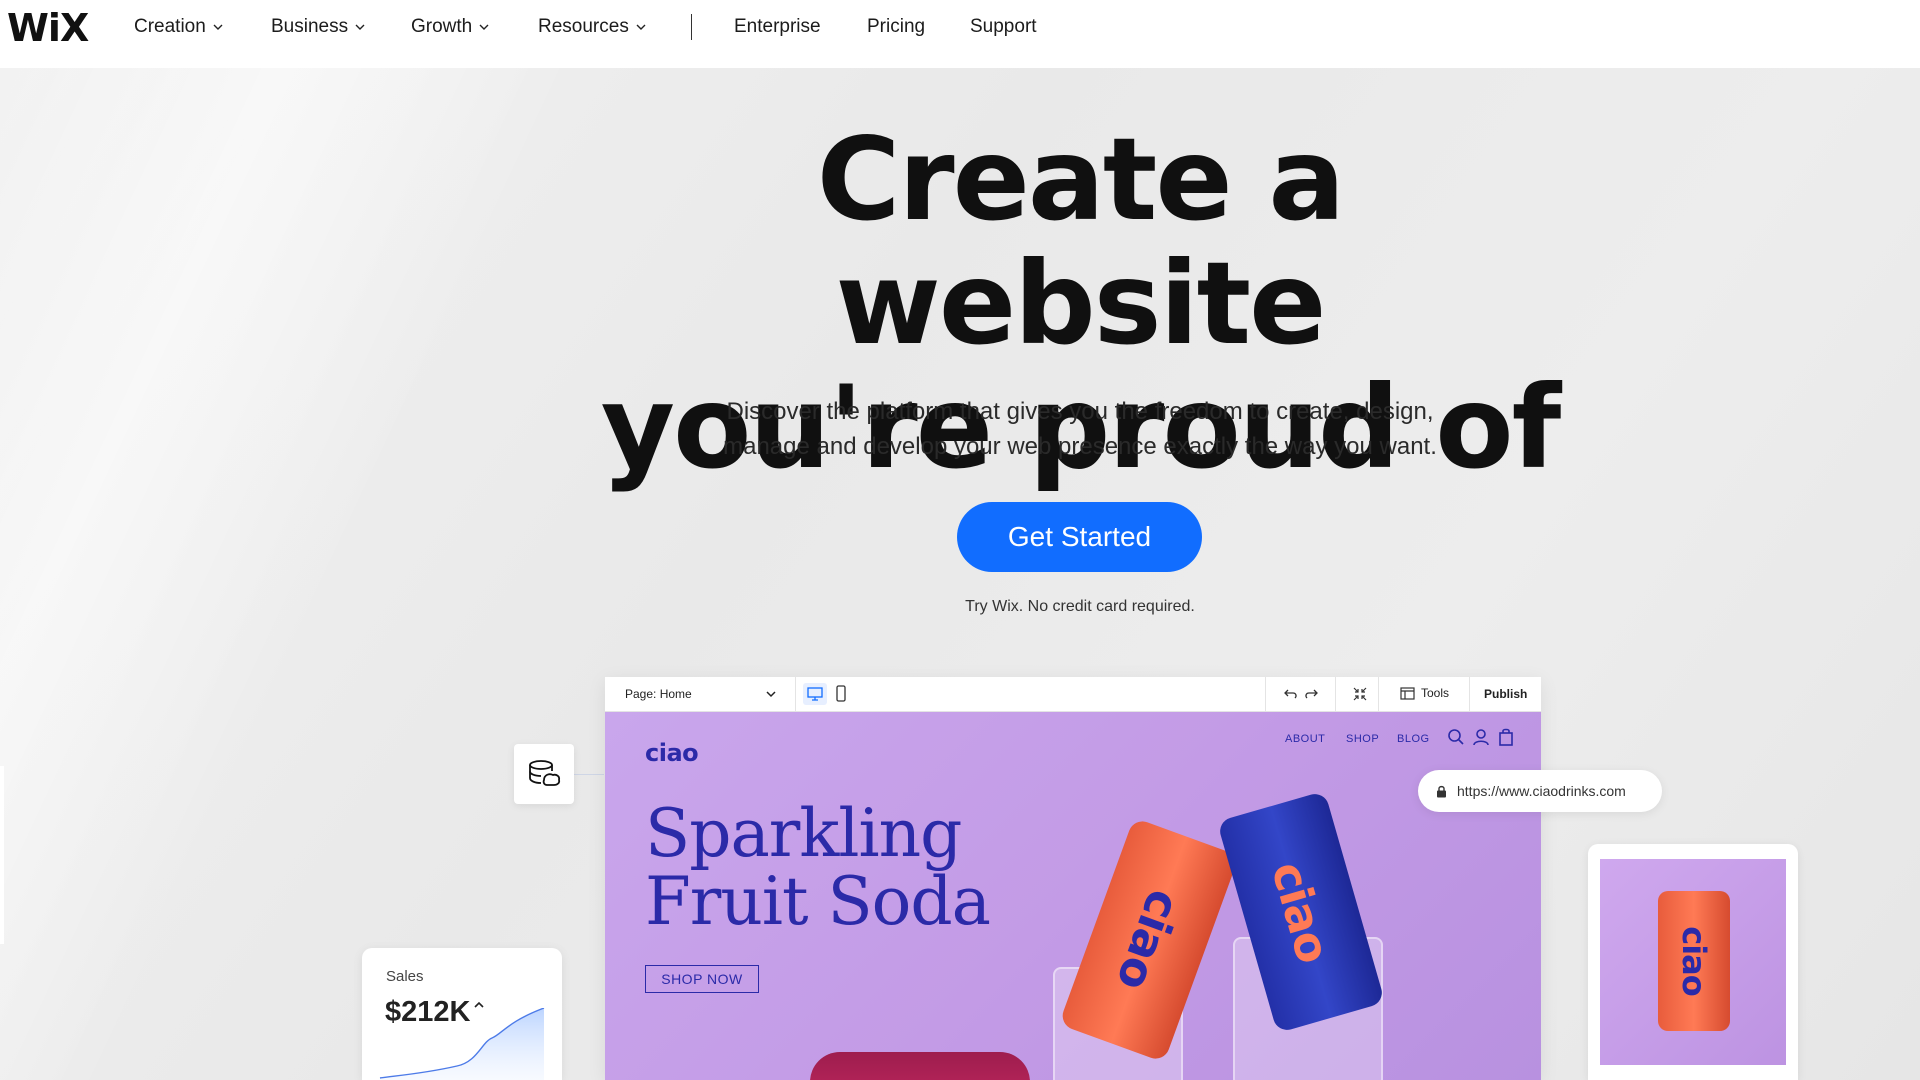 The image size is (1920, 1080). Describe the element at coordinates (1311, 694) in the screenshot. I see `redo-icon` at that location.